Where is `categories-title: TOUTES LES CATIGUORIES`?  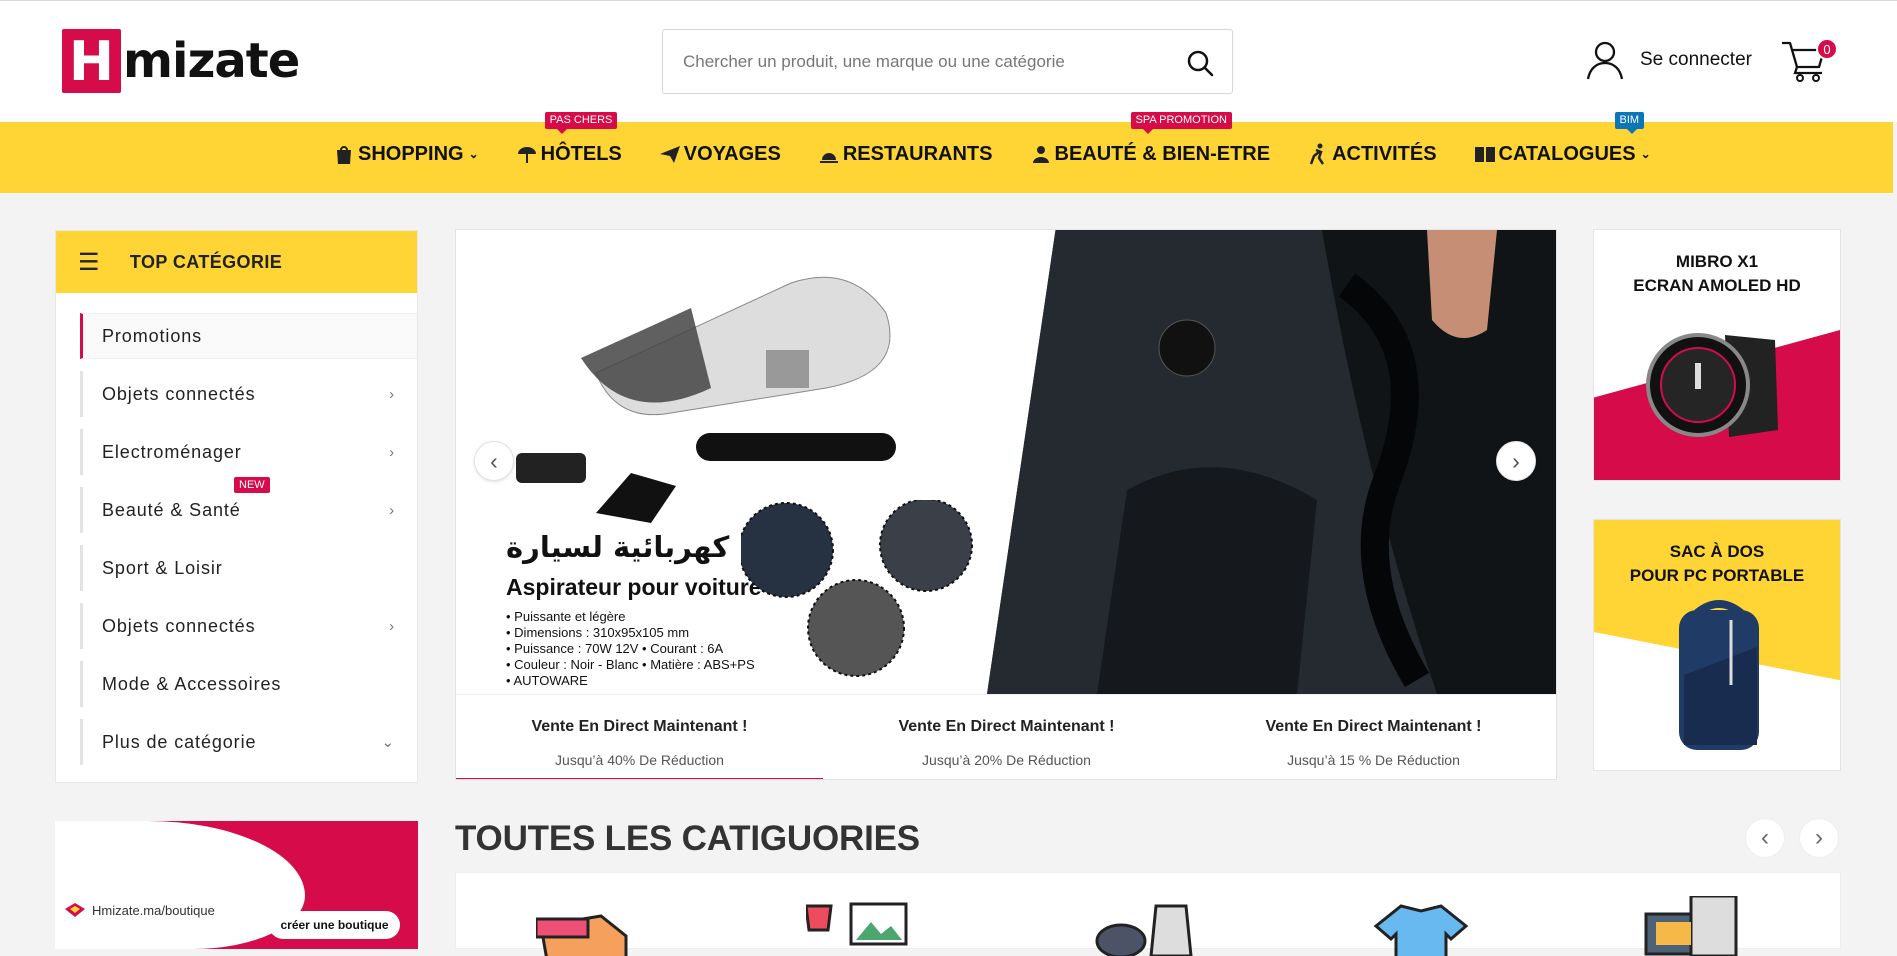
categories-title: TOUTES LES CATIGUORIES is located at coordinates (687, 838).